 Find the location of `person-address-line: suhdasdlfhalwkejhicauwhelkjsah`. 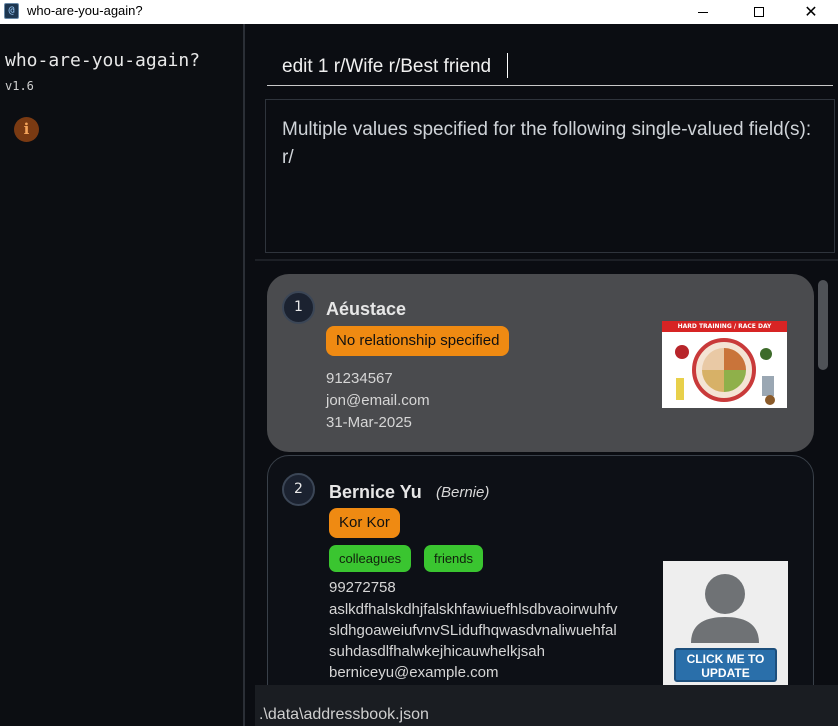

person-address-line: suhdasdlfhalwkejhicauwhelkjsah is located at coordinates (437, 651).